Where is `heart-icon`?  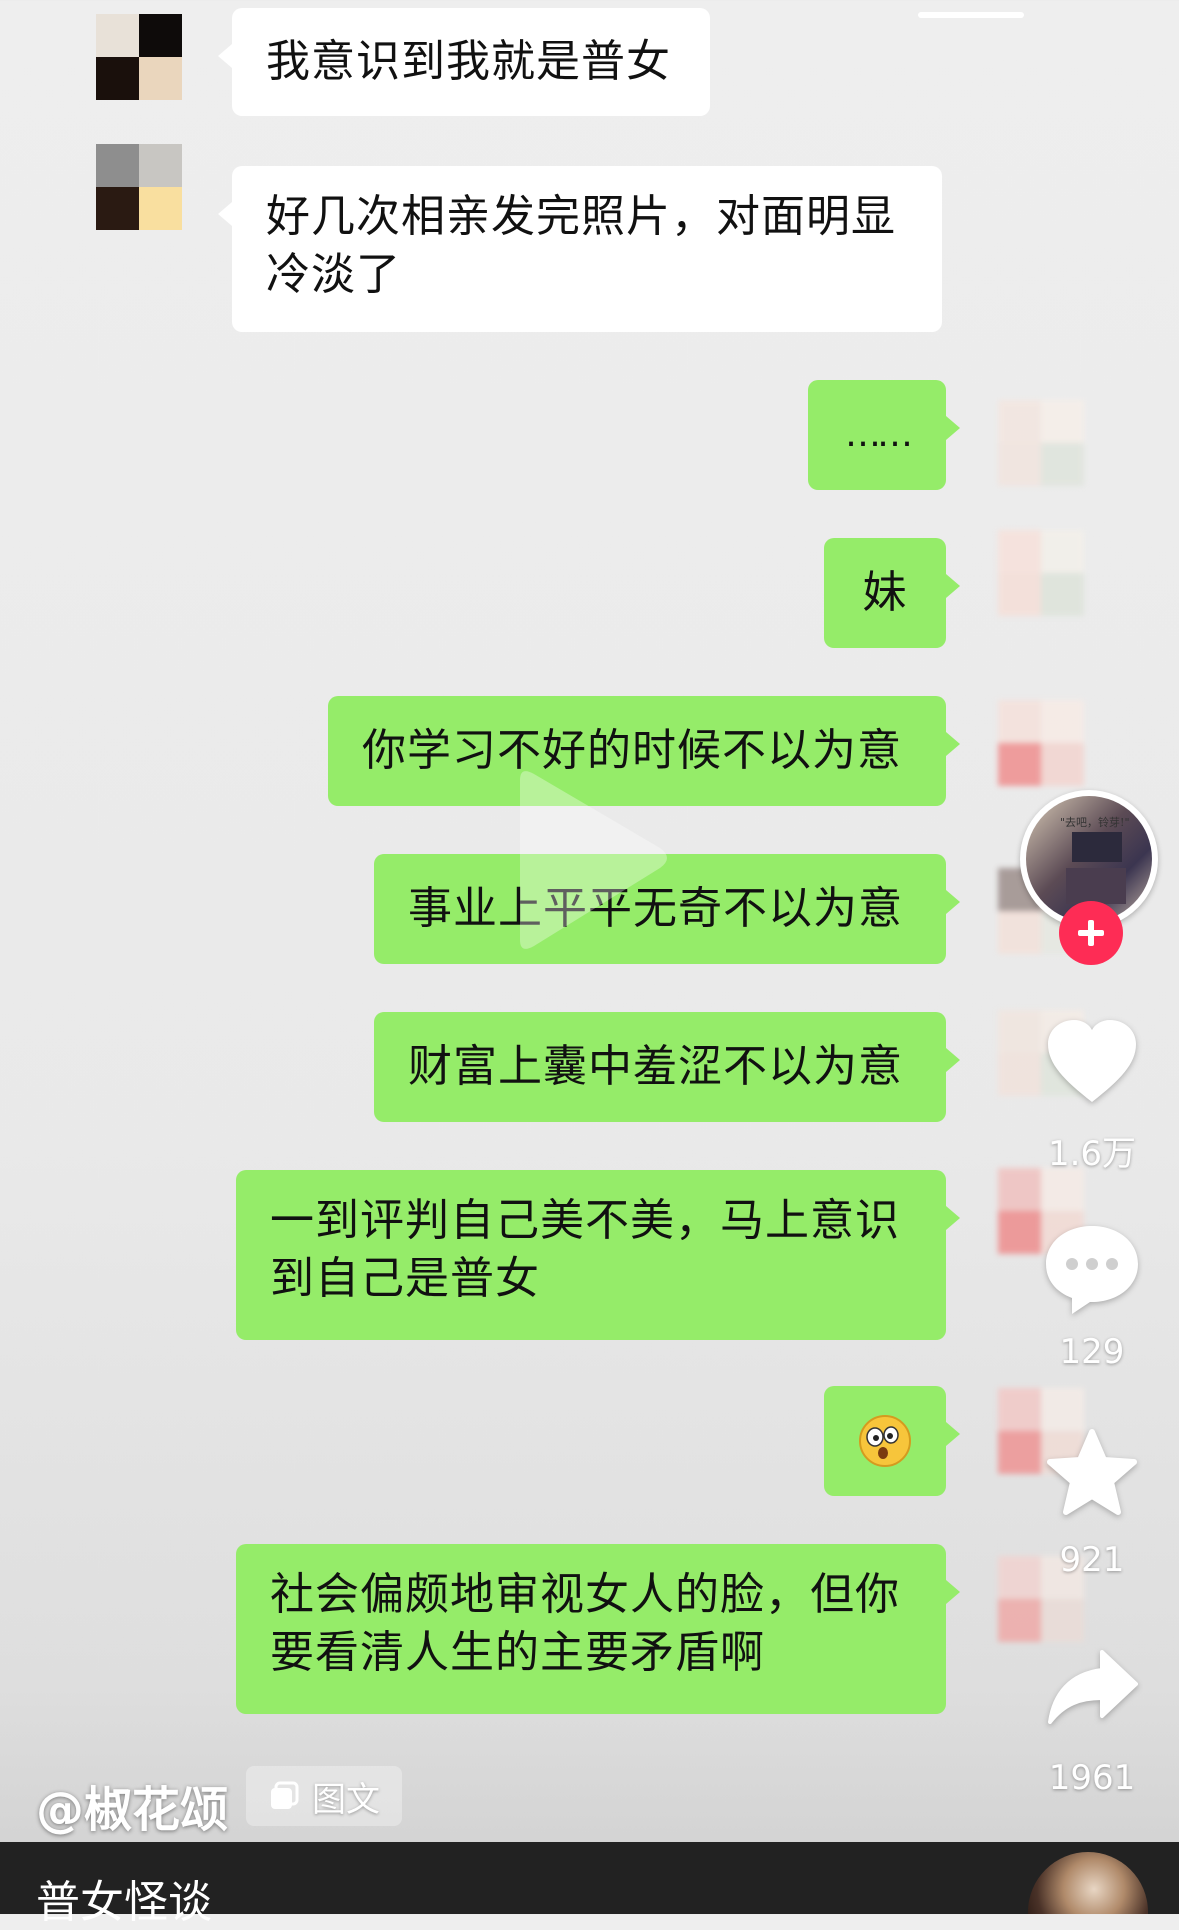
heart-icon is located at coordinates (1092, 1062).